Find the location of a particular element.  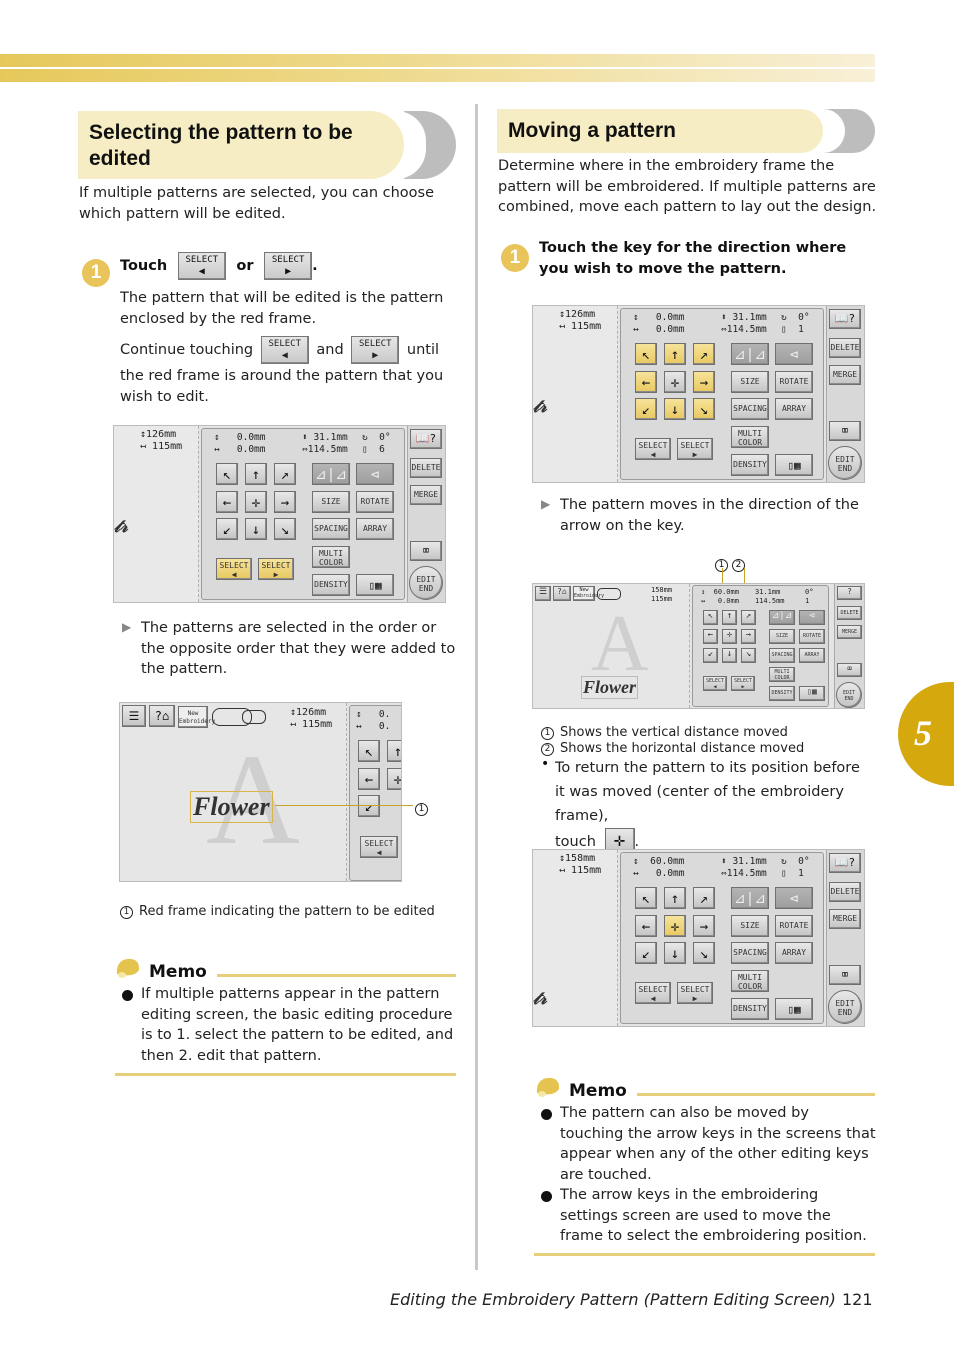

help-key: ? is located at coordinates (849, 593).